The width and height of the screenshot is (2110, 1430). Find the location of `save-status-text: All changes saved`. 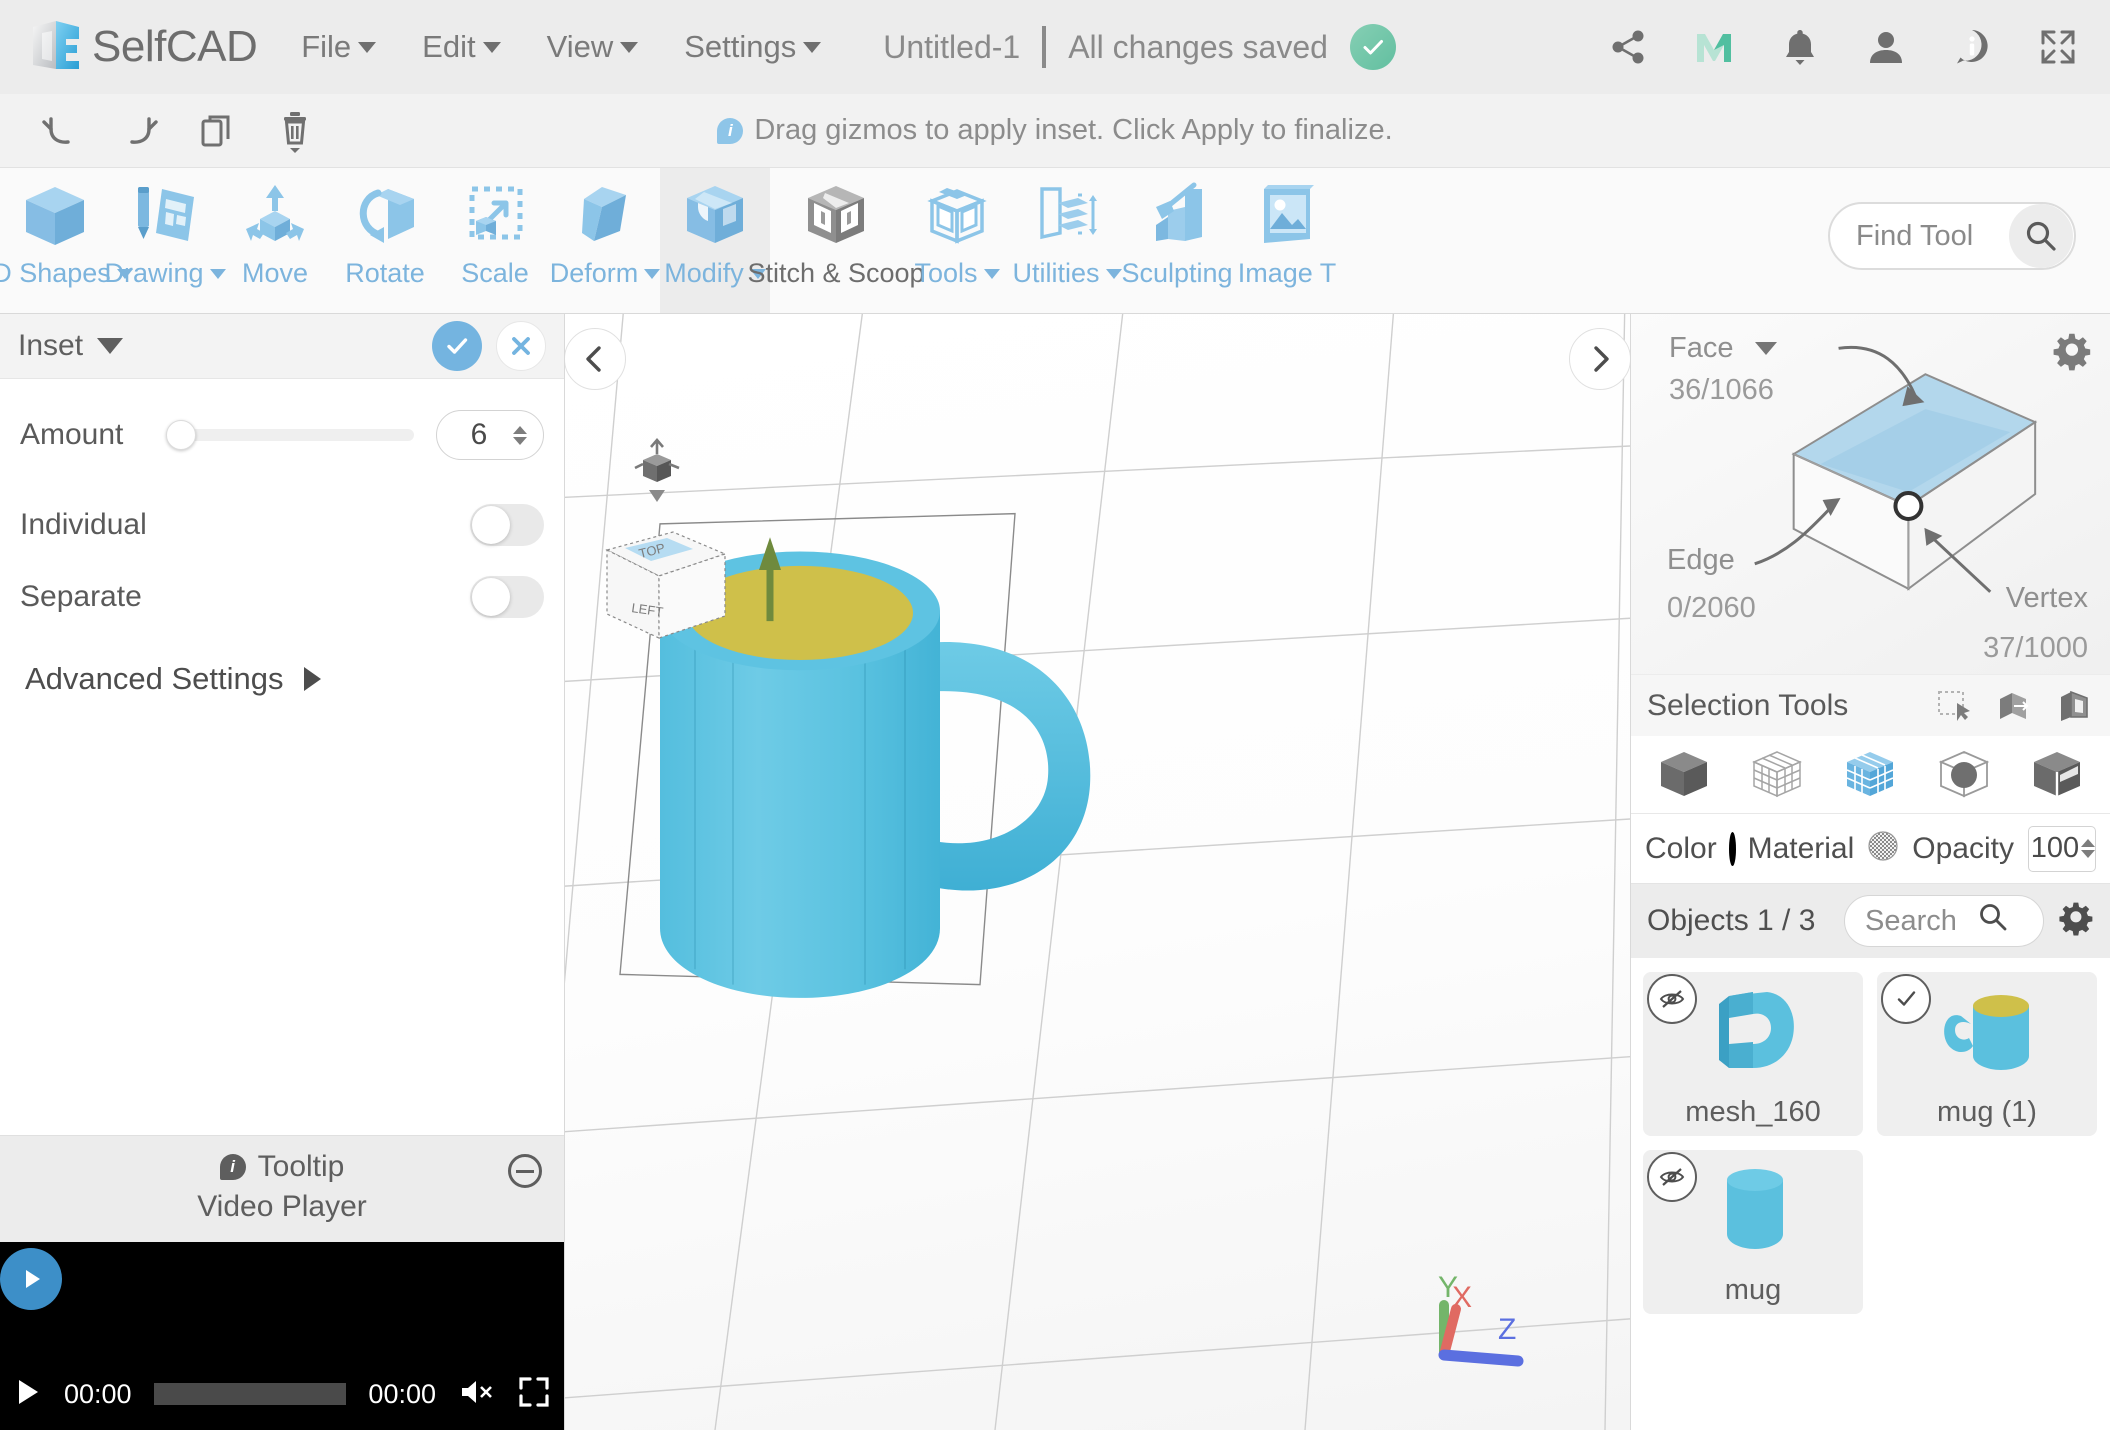

save-status-text: All changes saved is located at coordinates (1198, 46).